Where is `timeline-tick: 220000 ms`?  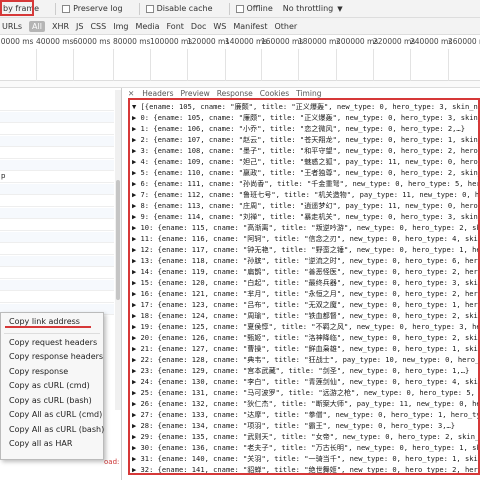
timeline-tick: 220000 ms is located at coordinates (394, 41).